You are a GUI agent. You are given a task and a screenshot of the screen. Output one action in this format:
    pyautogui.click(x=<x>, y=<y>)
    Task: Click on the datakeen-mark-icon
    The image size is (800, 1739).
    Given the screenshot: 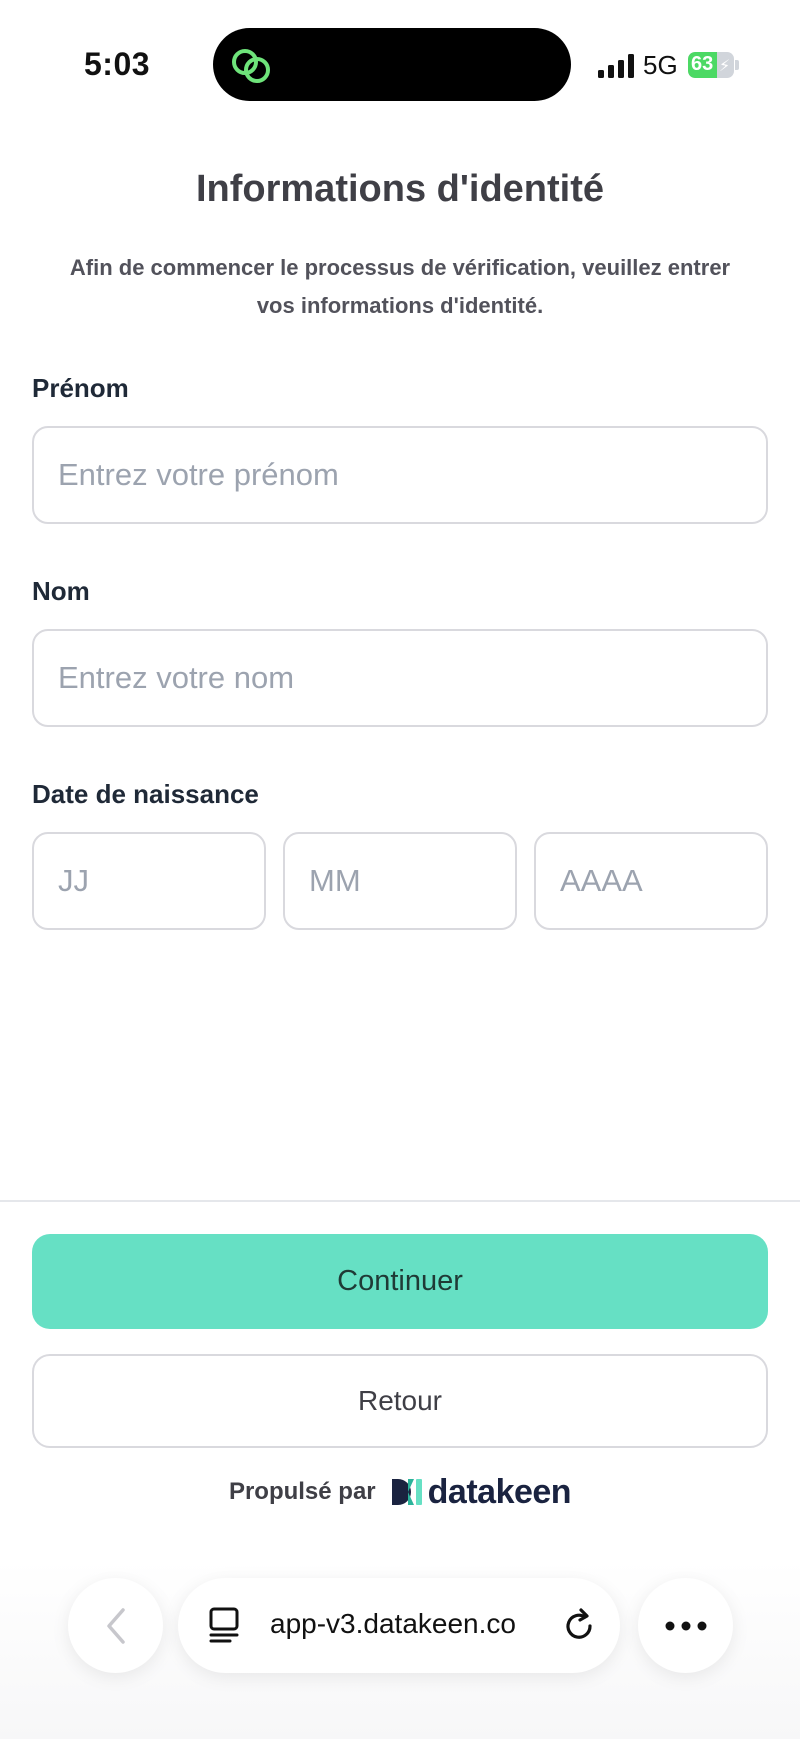 What is the action you would take?
    pyautogui.click(x=406, y=1492)
    